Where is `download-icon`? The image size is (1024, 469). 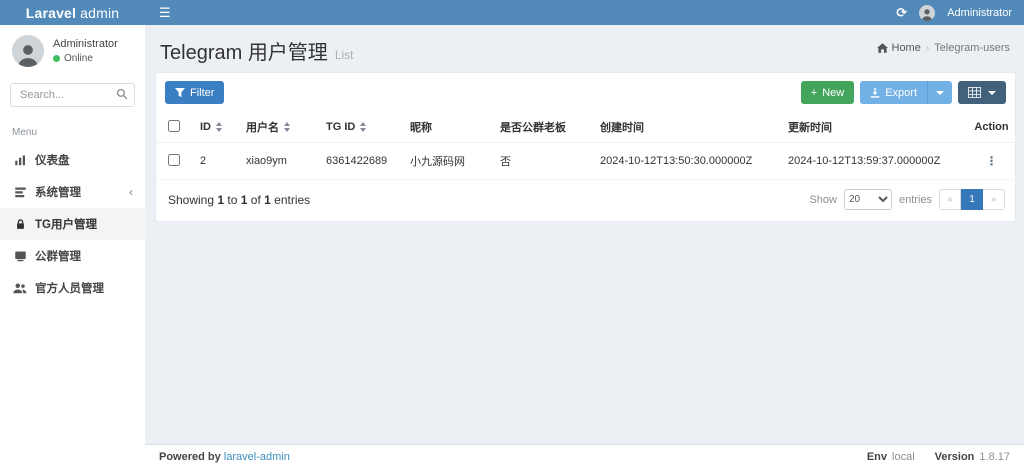 download-icon is located at coordinates (875, 92).